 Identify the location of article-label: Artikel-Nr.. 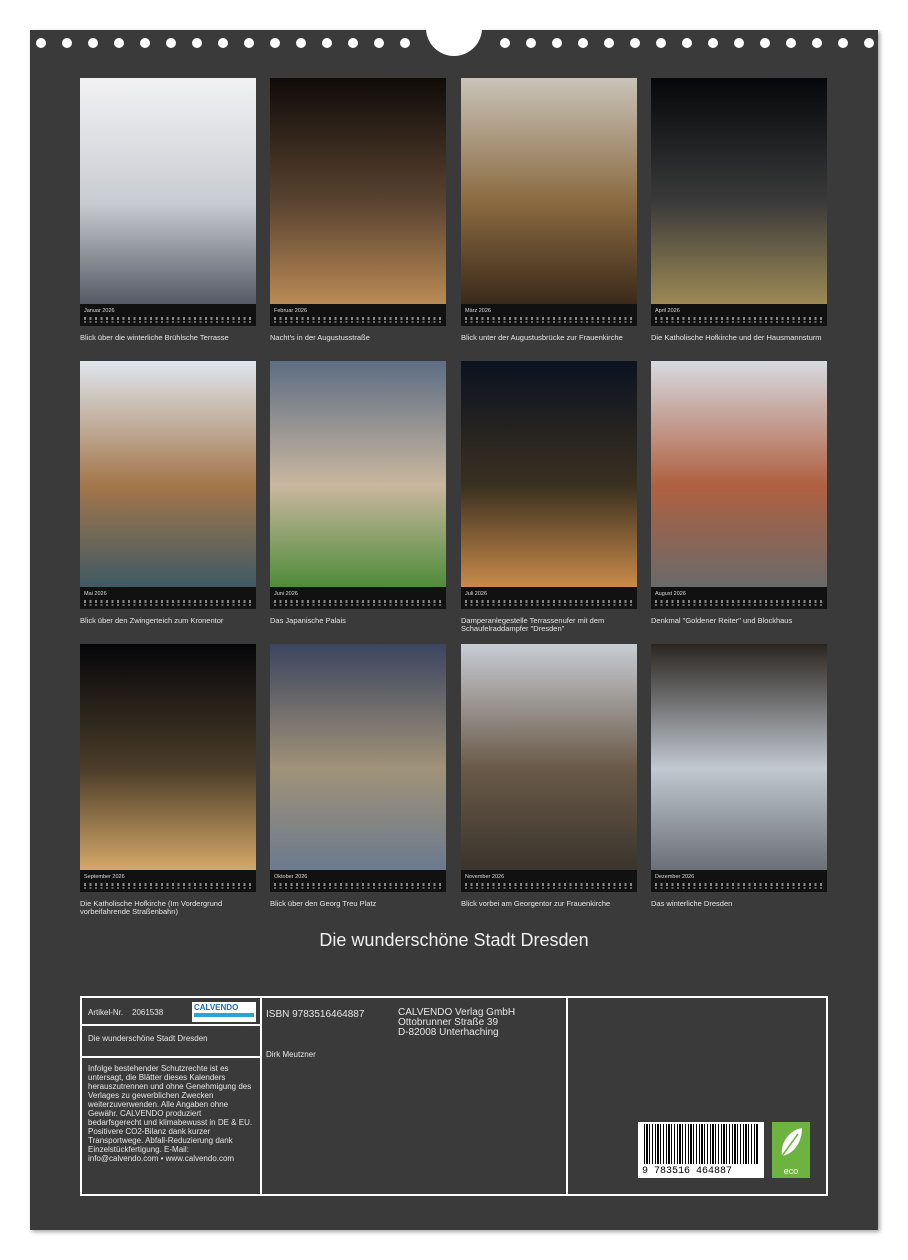
(106, 1012).